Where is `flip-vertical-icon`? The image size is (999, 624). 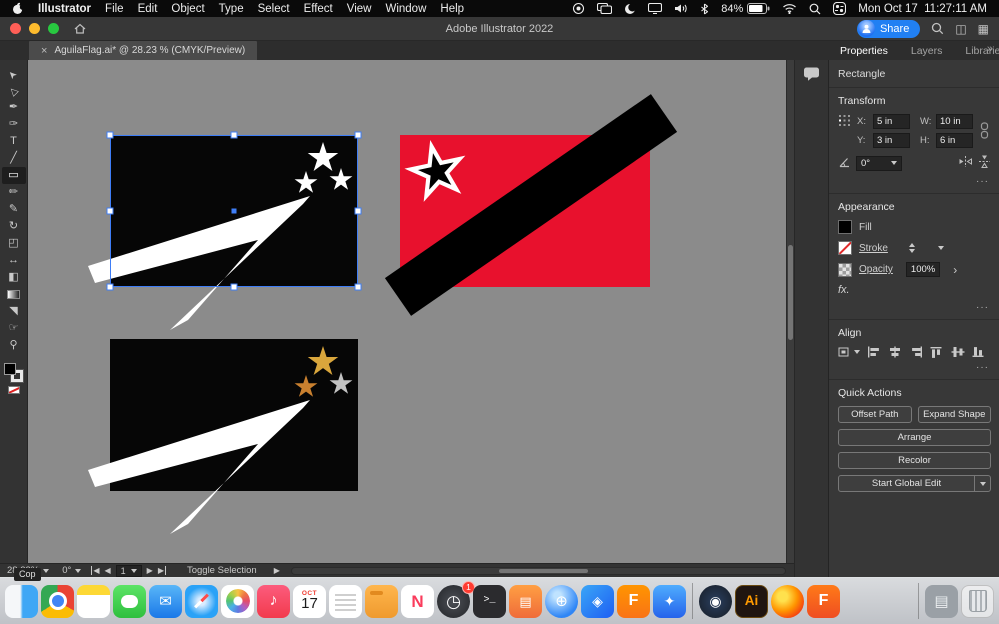
flip-vertical-icon is located at coordinates (984, 163).